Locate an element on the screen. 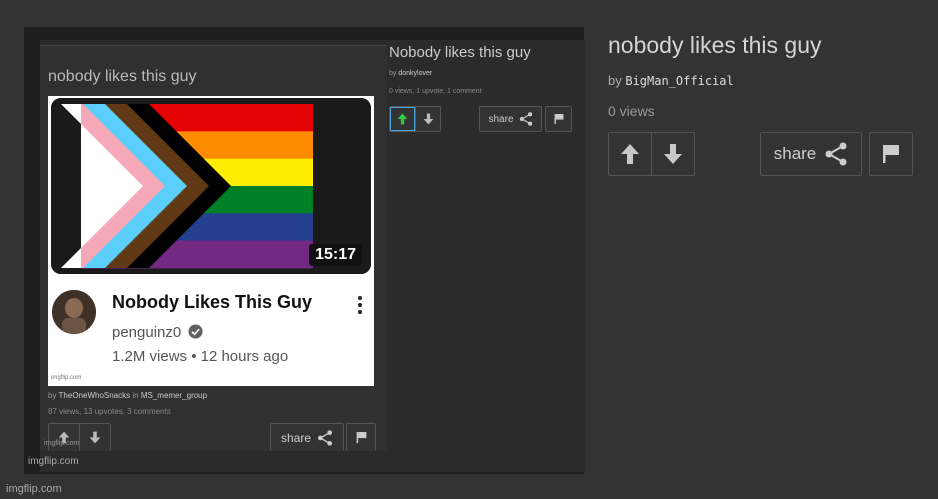 Image resolution: width=938 pixels, height=499 pixels. more-options-icon is located at coordinates (360, 306).